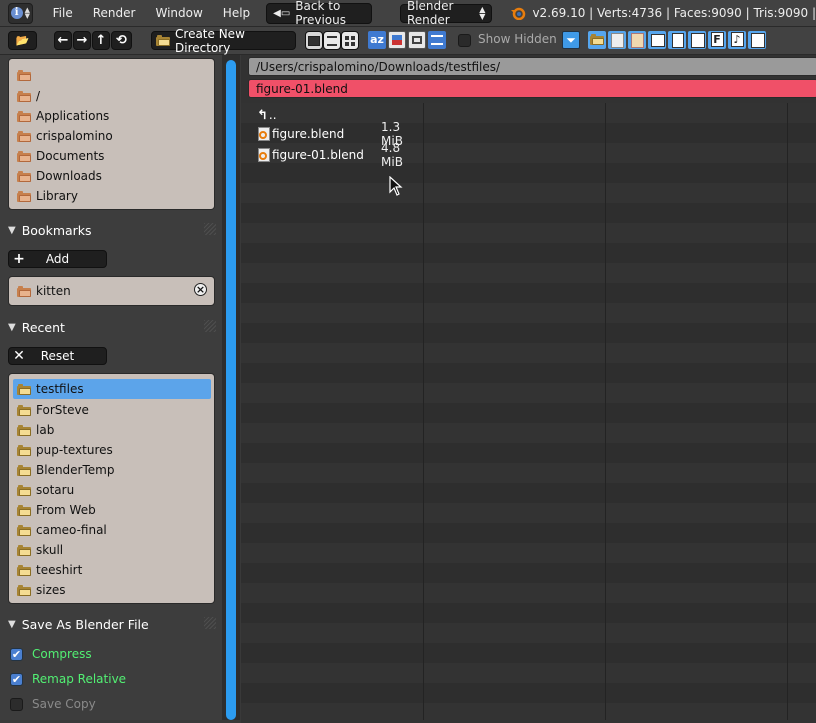 The image size is (816, 723). What do you see at coordinates (26, 75) in the screenshot?
I see `system-item-volume` at bounding box center [26, 75].